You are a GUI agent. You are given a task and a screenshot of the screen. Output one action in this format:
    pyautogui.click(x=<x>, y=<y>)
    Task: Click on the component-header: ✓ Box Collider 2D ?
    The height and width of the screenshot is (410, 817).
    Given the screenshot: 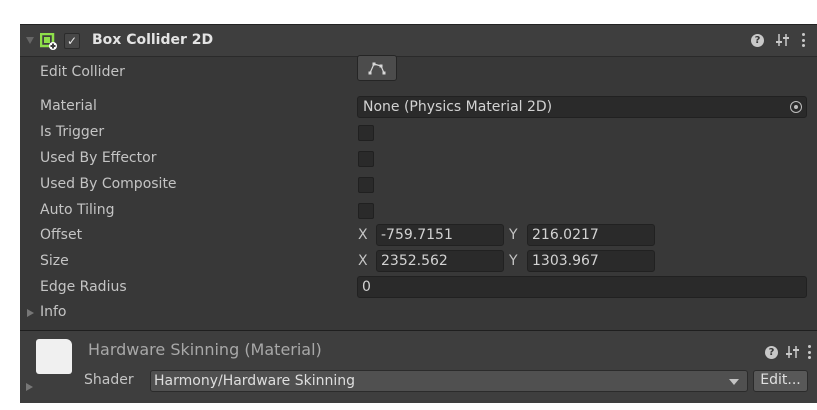 What is the action you would take?
    pyautogui.click(x=418, y=41)
    